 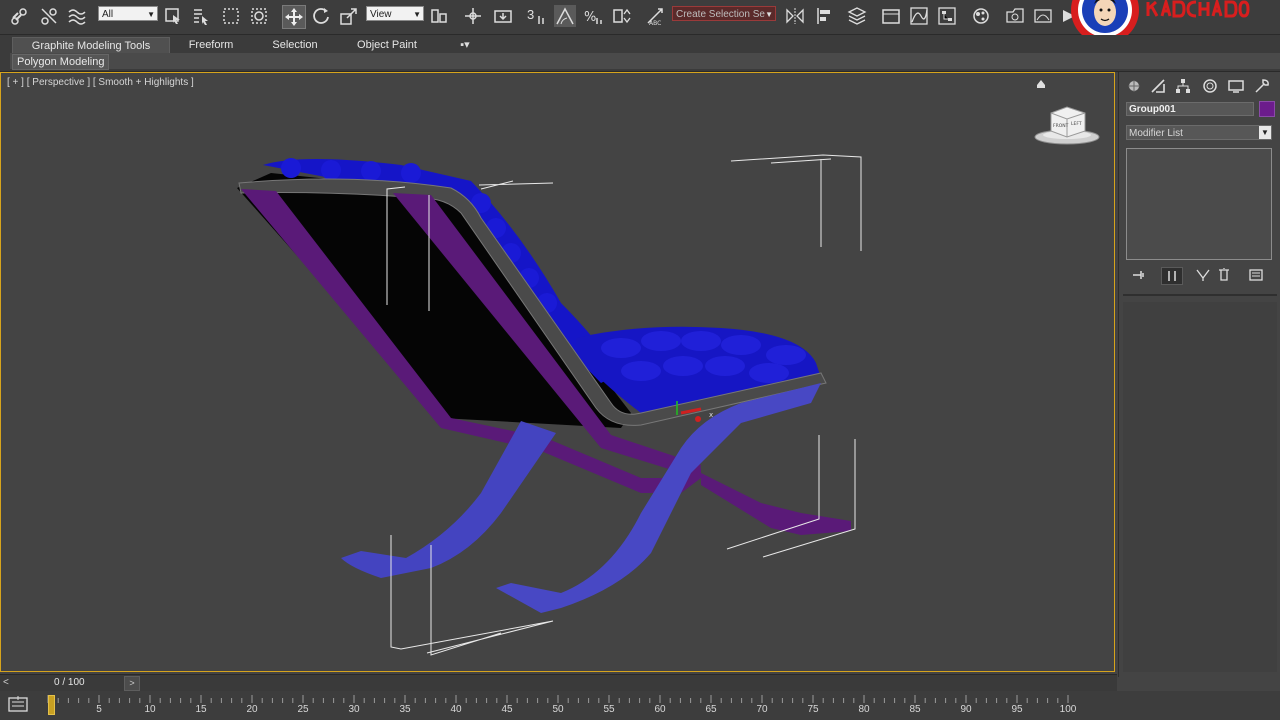 I want to click on modify-icon, so click(x=1158, y=86).